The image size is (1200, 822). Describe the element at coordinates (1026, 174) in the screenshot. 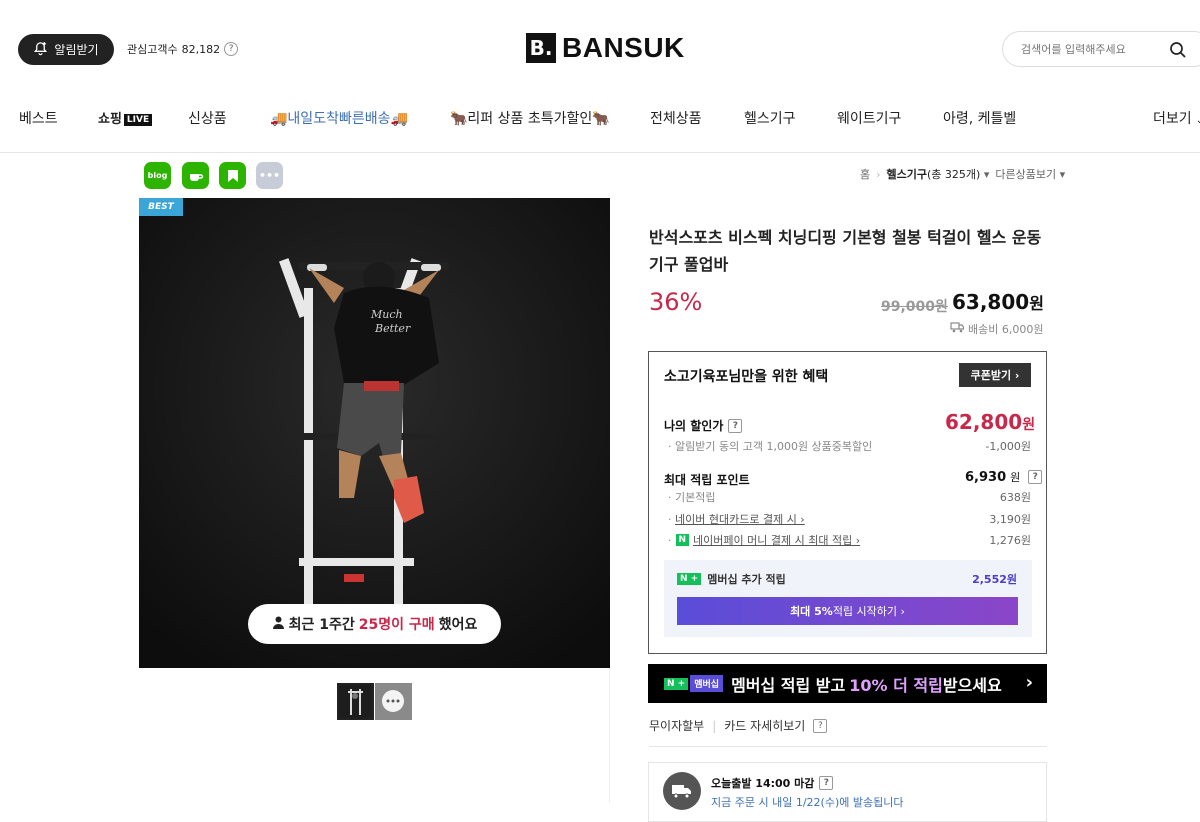

I see `breadcrumb-other-label: 다른상품보기` at that location.